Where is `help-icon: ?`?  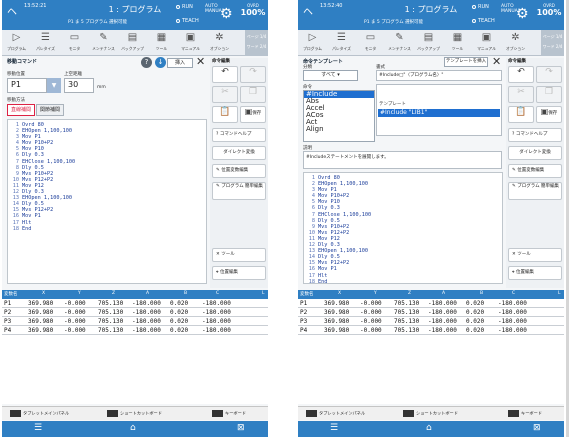 help-icon: ? is located at coordinates (146, 62).